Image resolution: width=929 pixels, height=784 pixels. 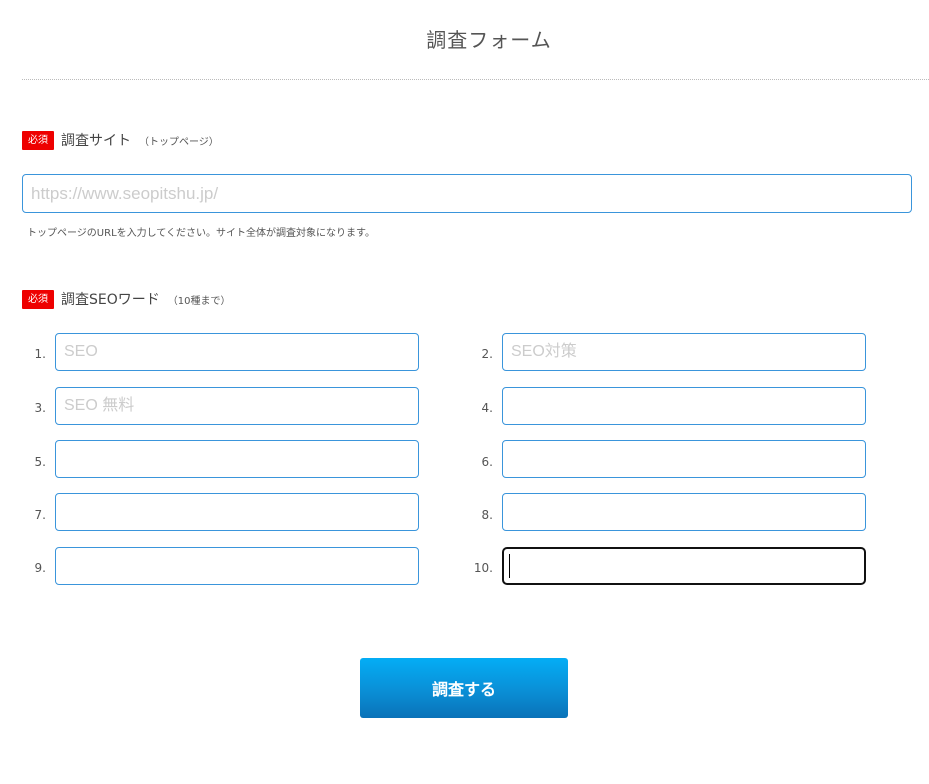 What do you see at coordinates (199, 301) in the screenshot?
I see `keywords-field-sublabel: （10種まで）` at bounding box center [199, 301].